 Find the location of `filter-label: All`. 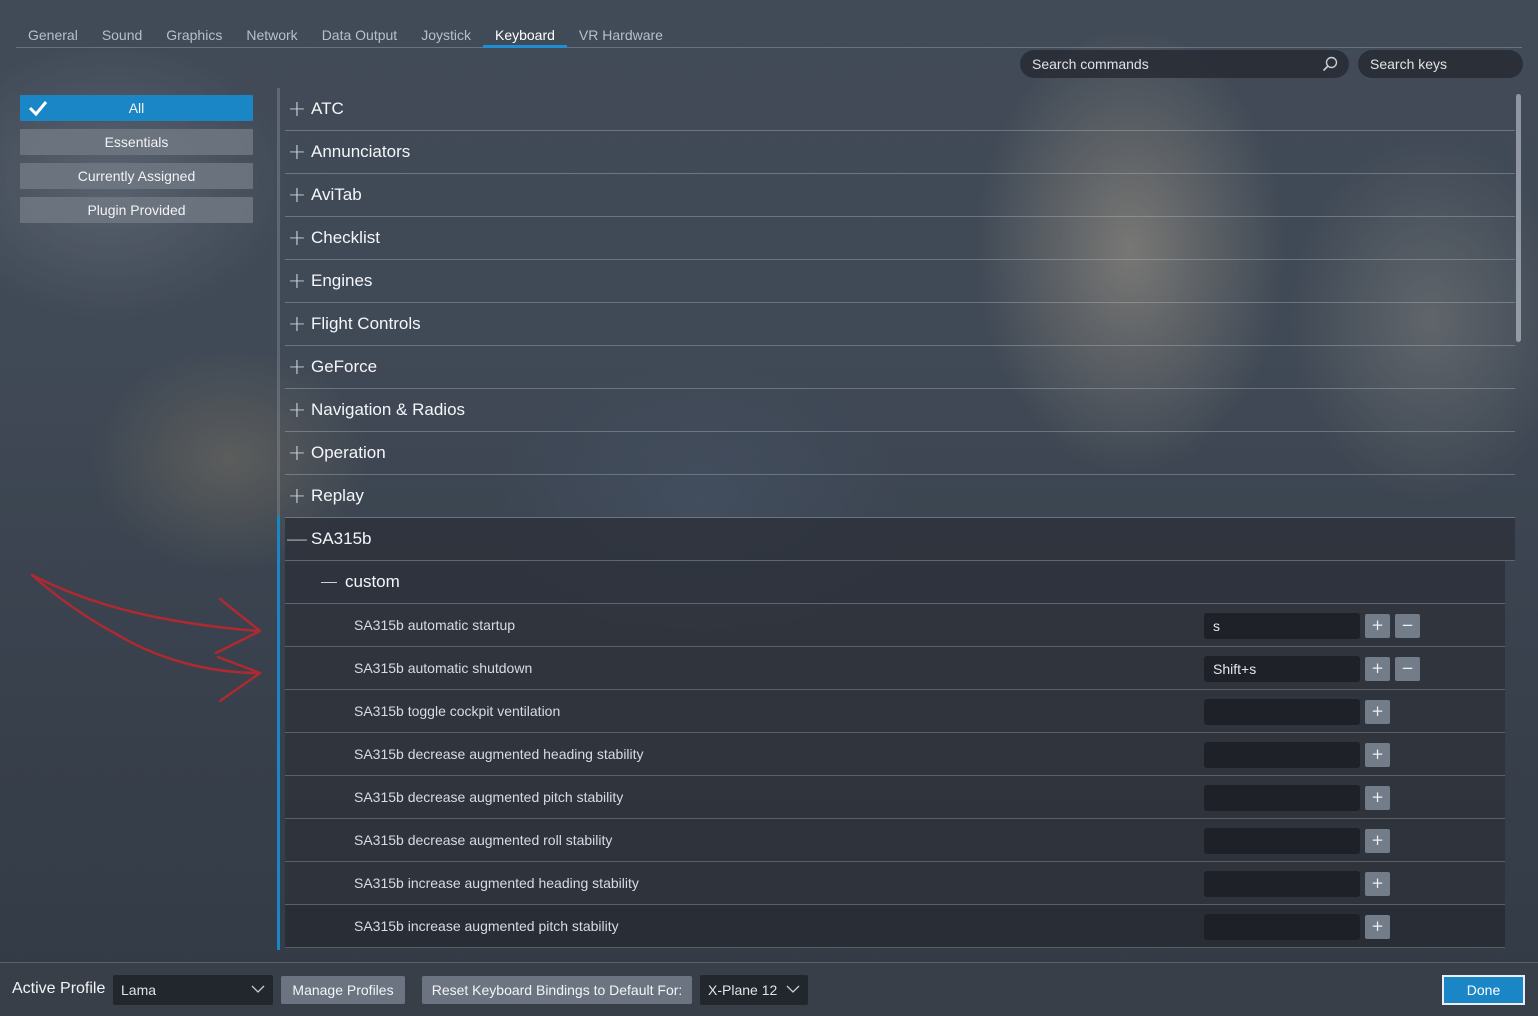

filter-label: All is located at coordinates (136, 108).